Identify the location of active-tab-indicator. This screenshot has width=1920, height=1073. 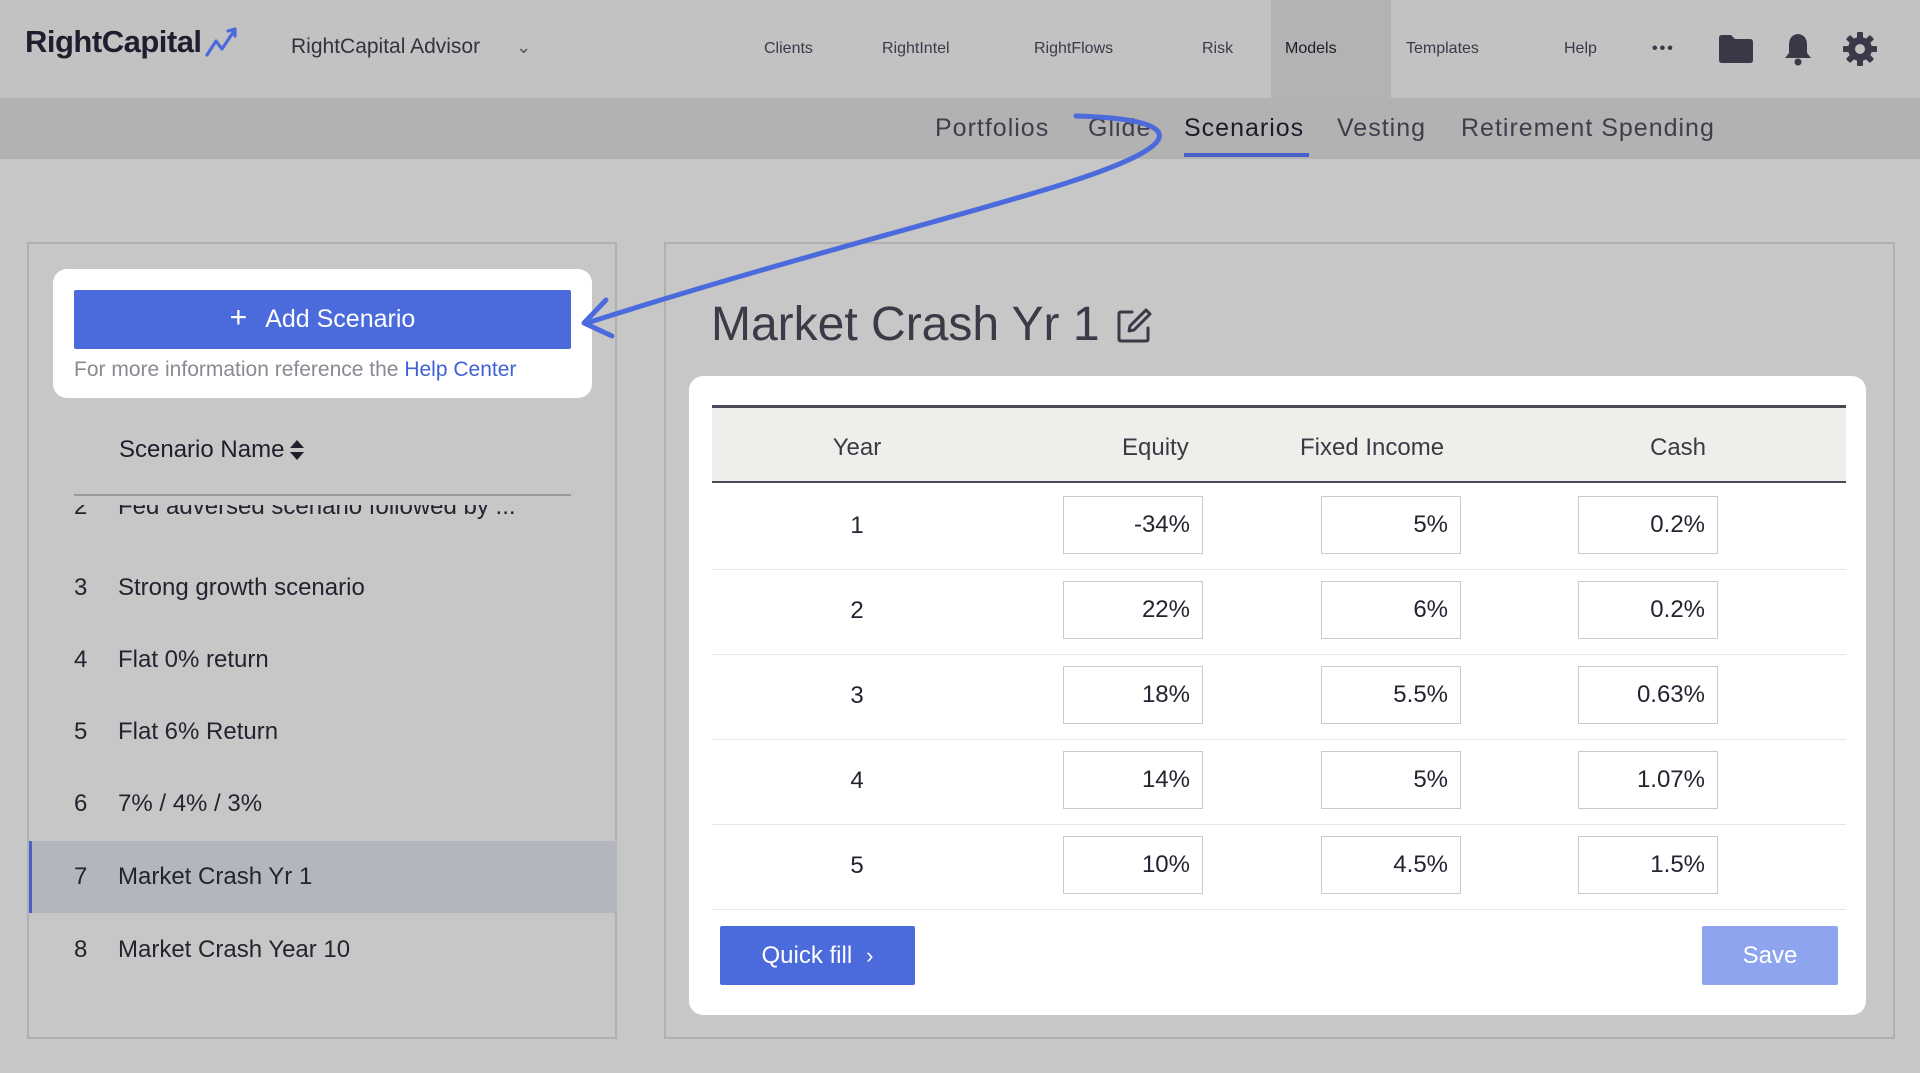
(1246, 155).